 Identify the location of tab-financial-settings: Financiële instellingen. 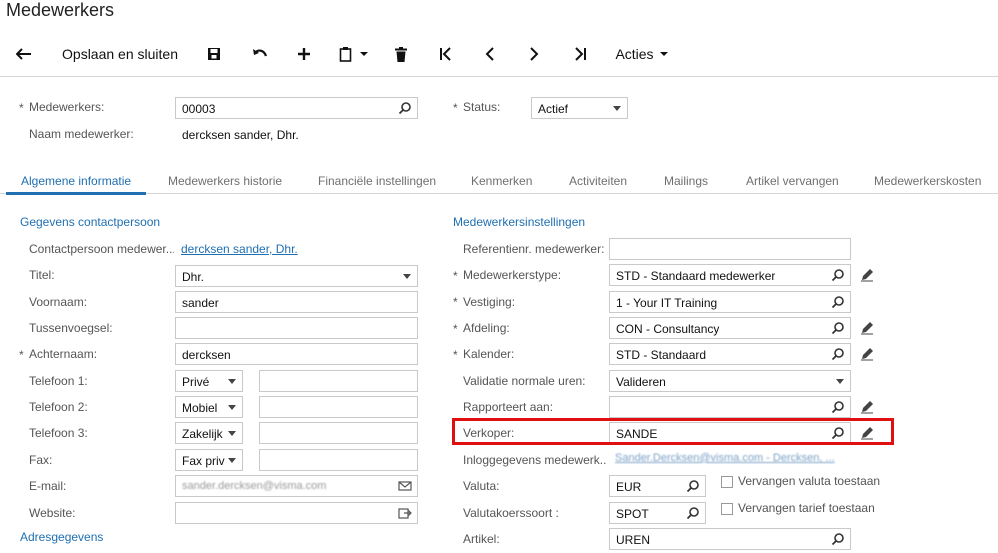
(377, 181).